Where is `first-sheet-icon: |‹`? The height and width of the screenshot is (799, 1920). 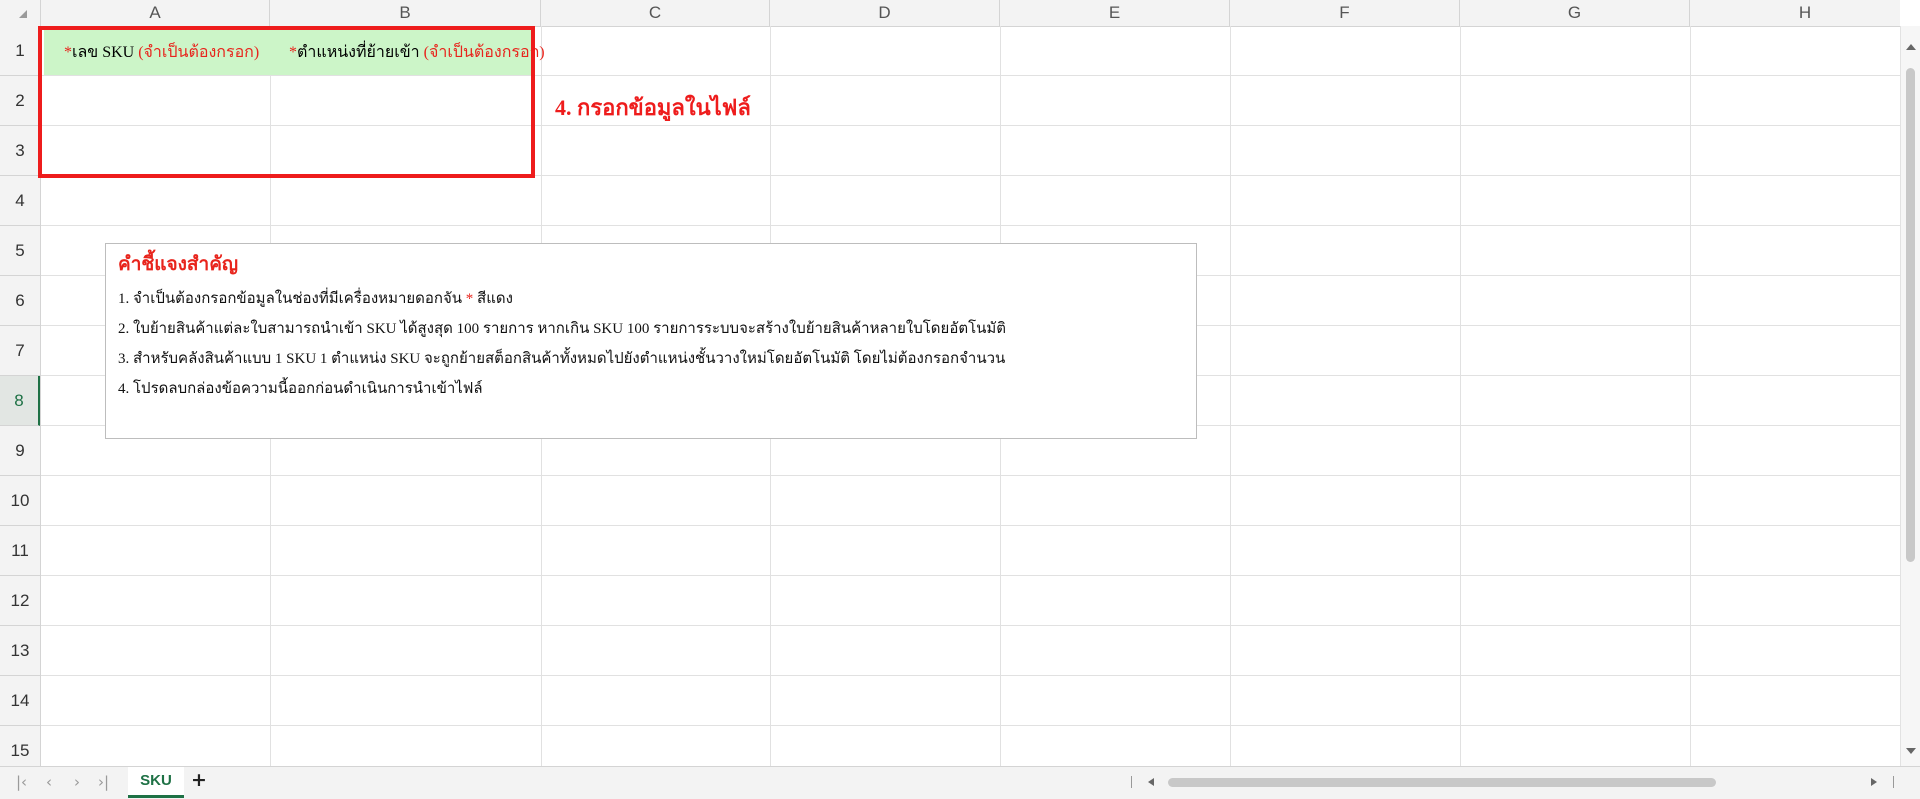 first-sheet-icon: |‹ is located at coordinates (21, 782).